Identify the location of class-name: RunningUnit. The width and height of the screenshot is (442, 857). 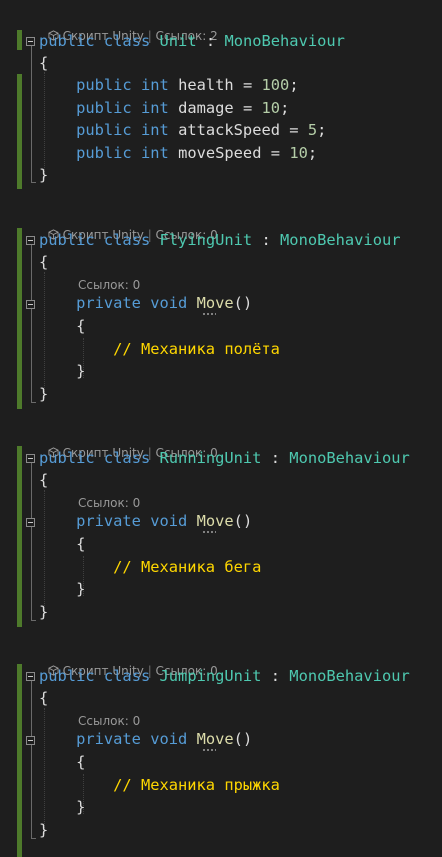
(210, 458).